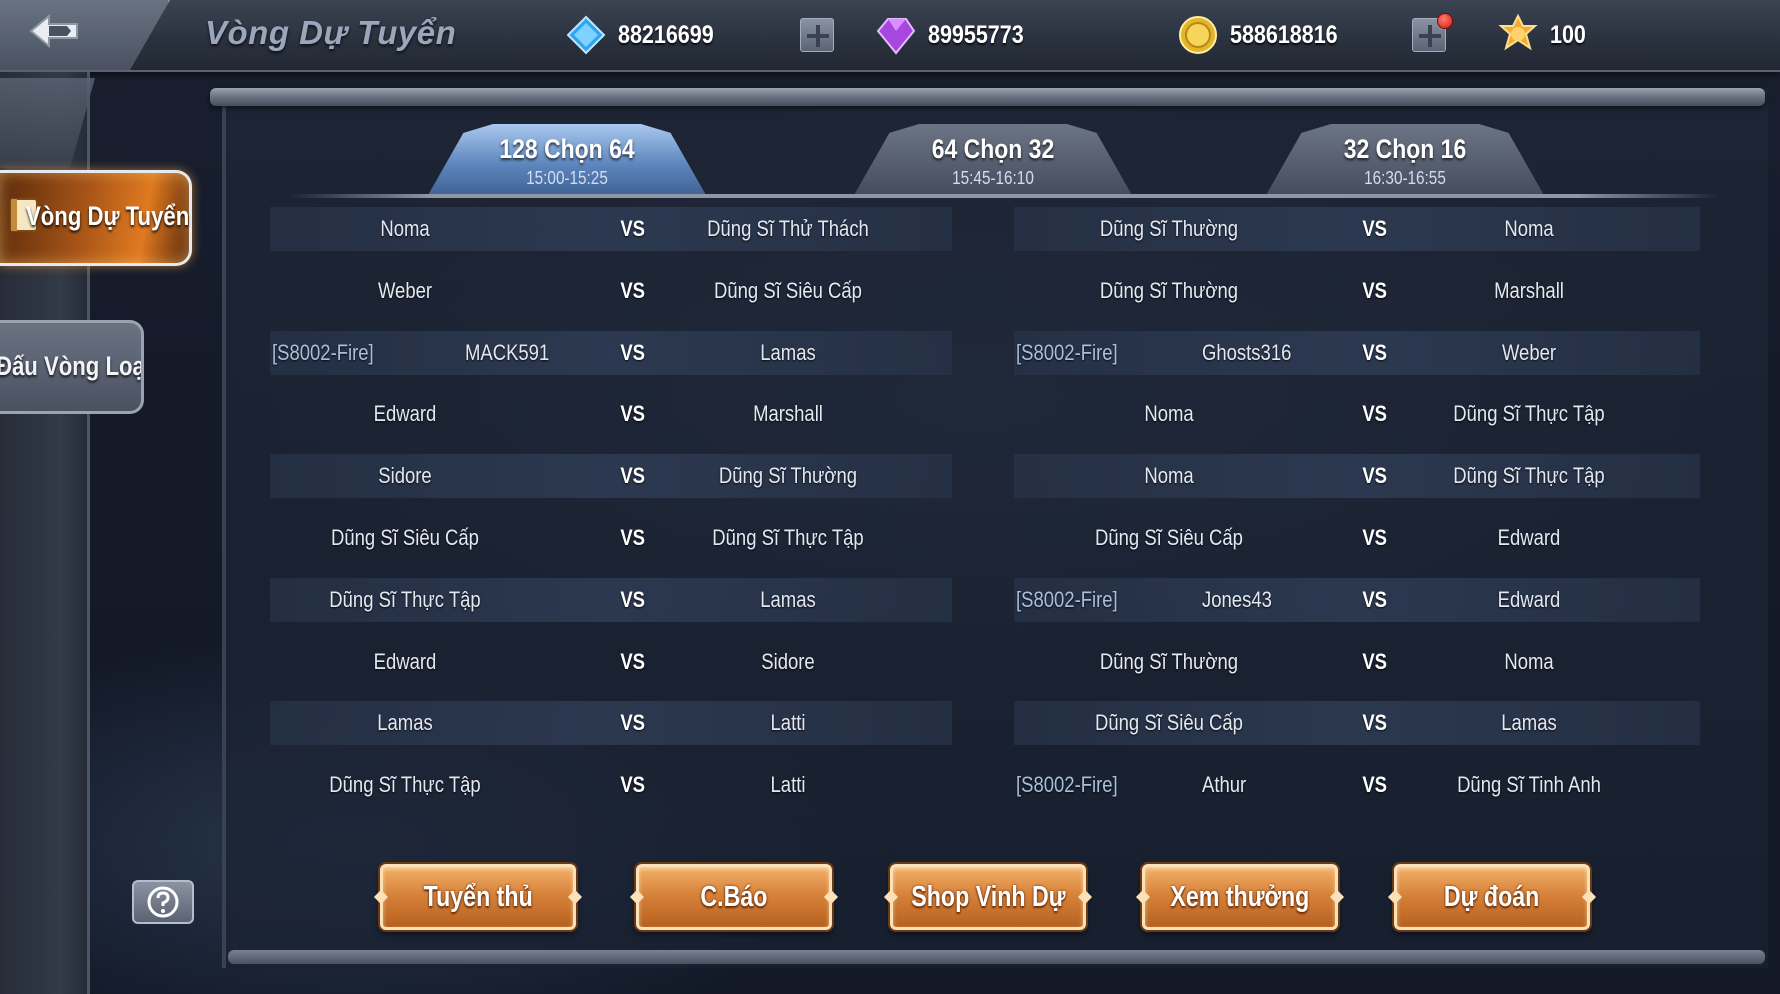 This screenshot has height=994, width=1780. I want to click on tab-round-time: 15:45-16:10, so click(993, 178).